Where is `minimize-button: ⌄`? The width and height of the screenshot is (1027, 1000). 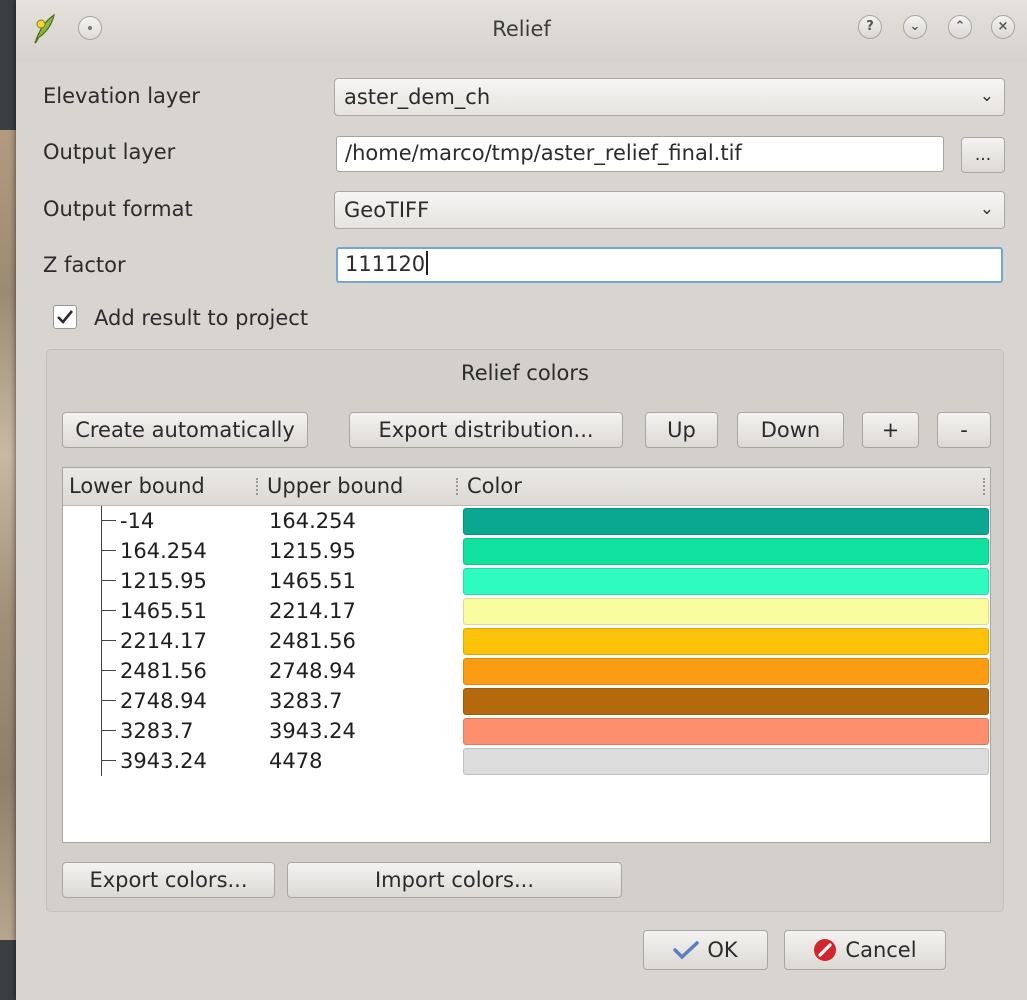 minimize-button: ⌄ is located at coordinates (915, 27).